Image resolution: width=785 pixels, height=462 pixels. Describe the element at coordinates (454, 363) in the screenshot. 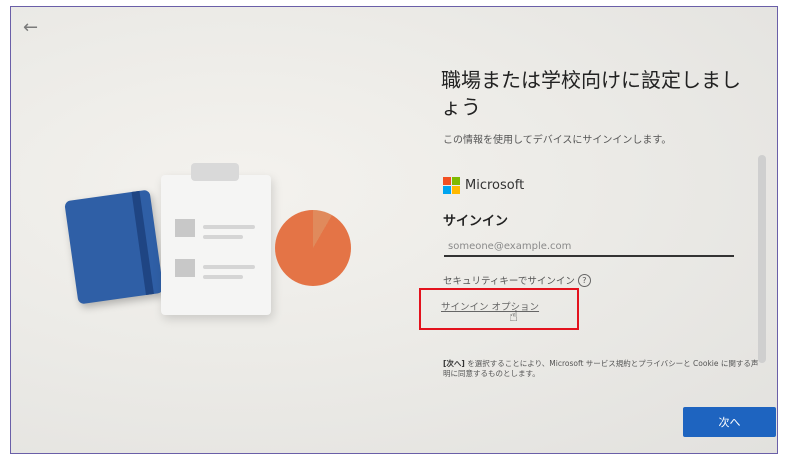

I see `consent-bold: [次へ]` at that location.